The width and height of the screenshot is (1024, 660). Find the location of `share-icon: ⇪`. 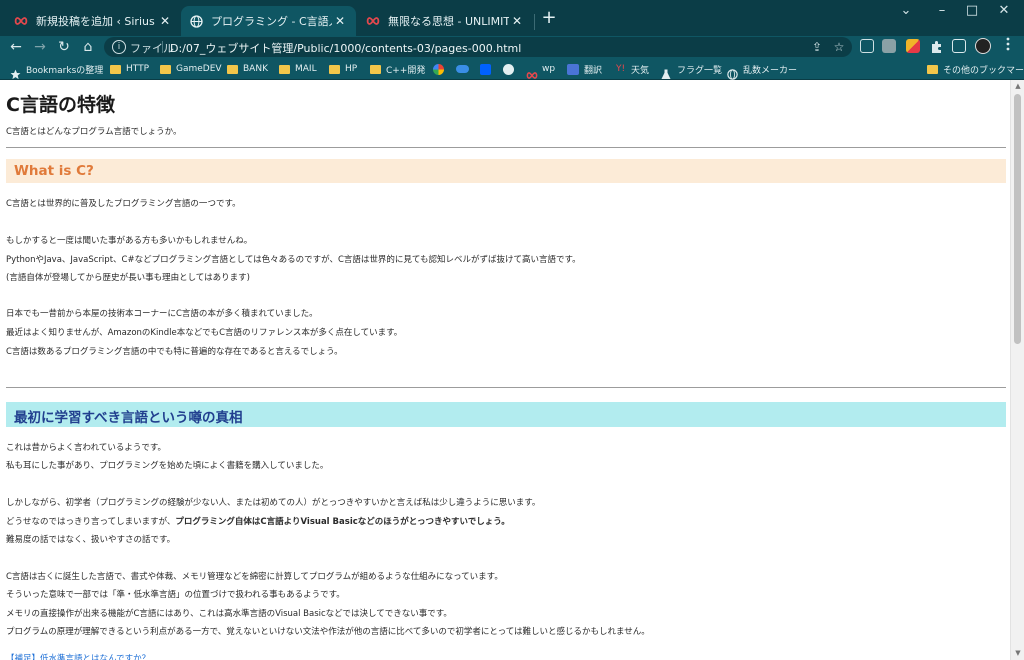

share-icon: ⇪ is located at coordinates (817, 47).